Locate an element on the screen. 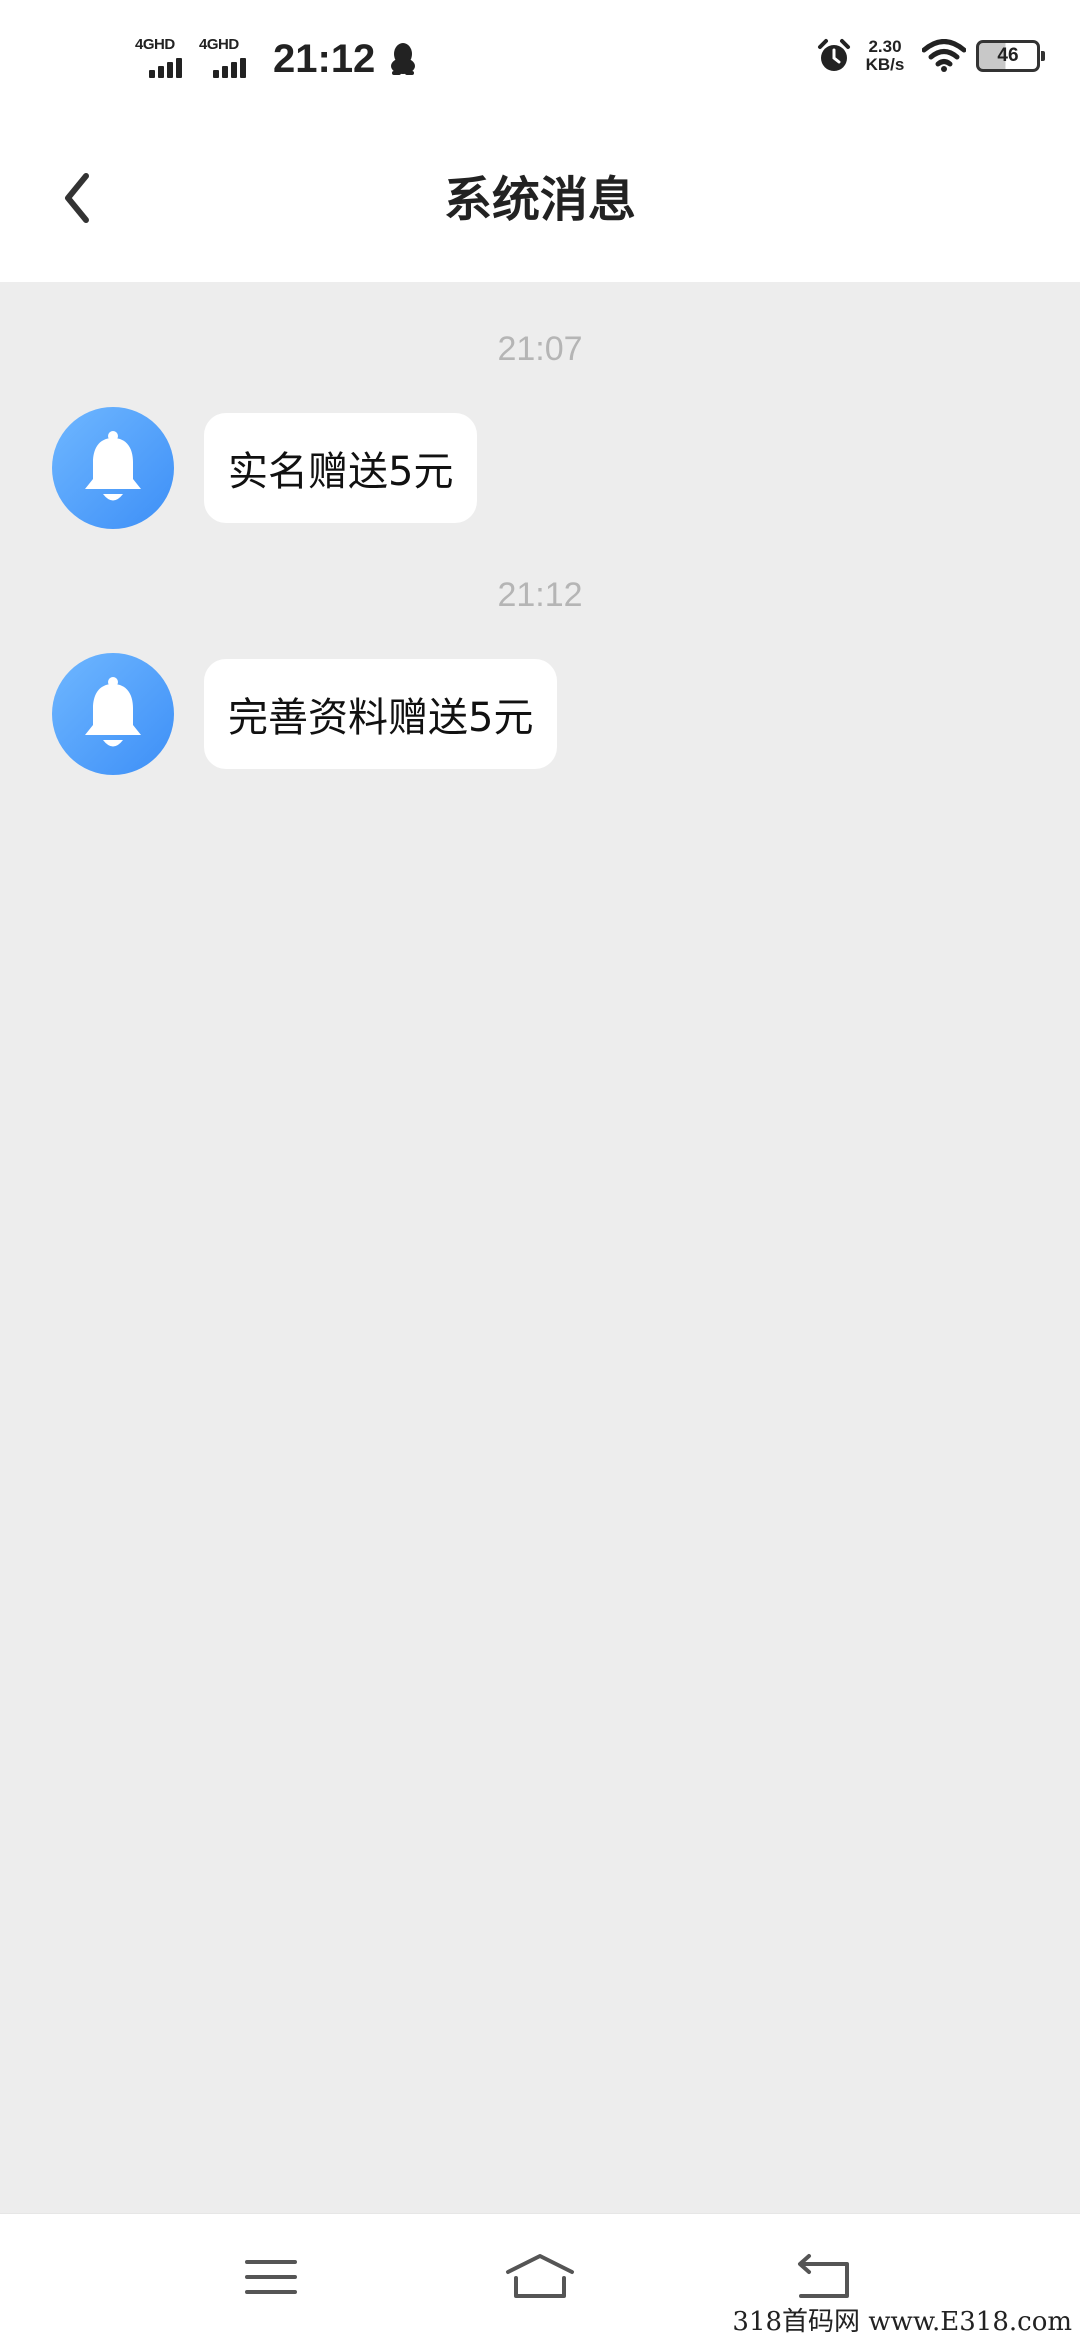  message-time: 21:07 is located at coordinates (540, 349).